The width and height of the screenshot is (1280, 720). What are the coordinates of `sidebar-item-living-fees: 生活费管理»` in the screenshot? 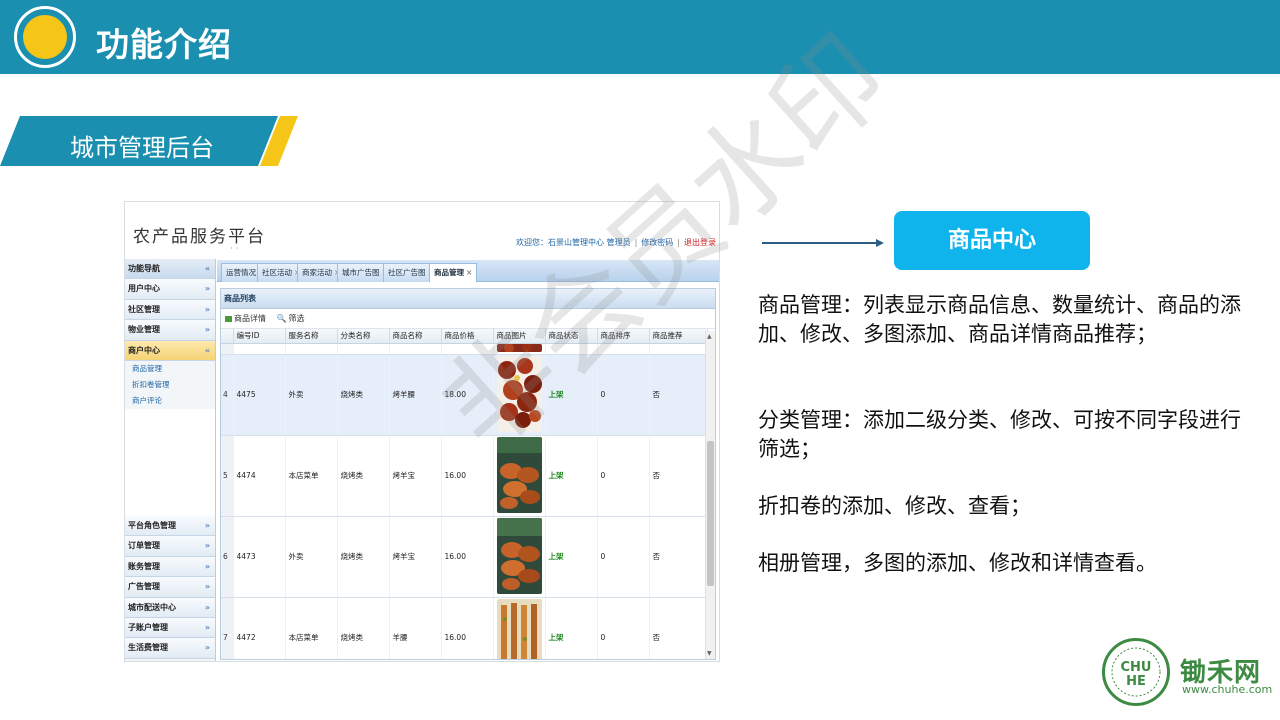 It's located at (170, 648).